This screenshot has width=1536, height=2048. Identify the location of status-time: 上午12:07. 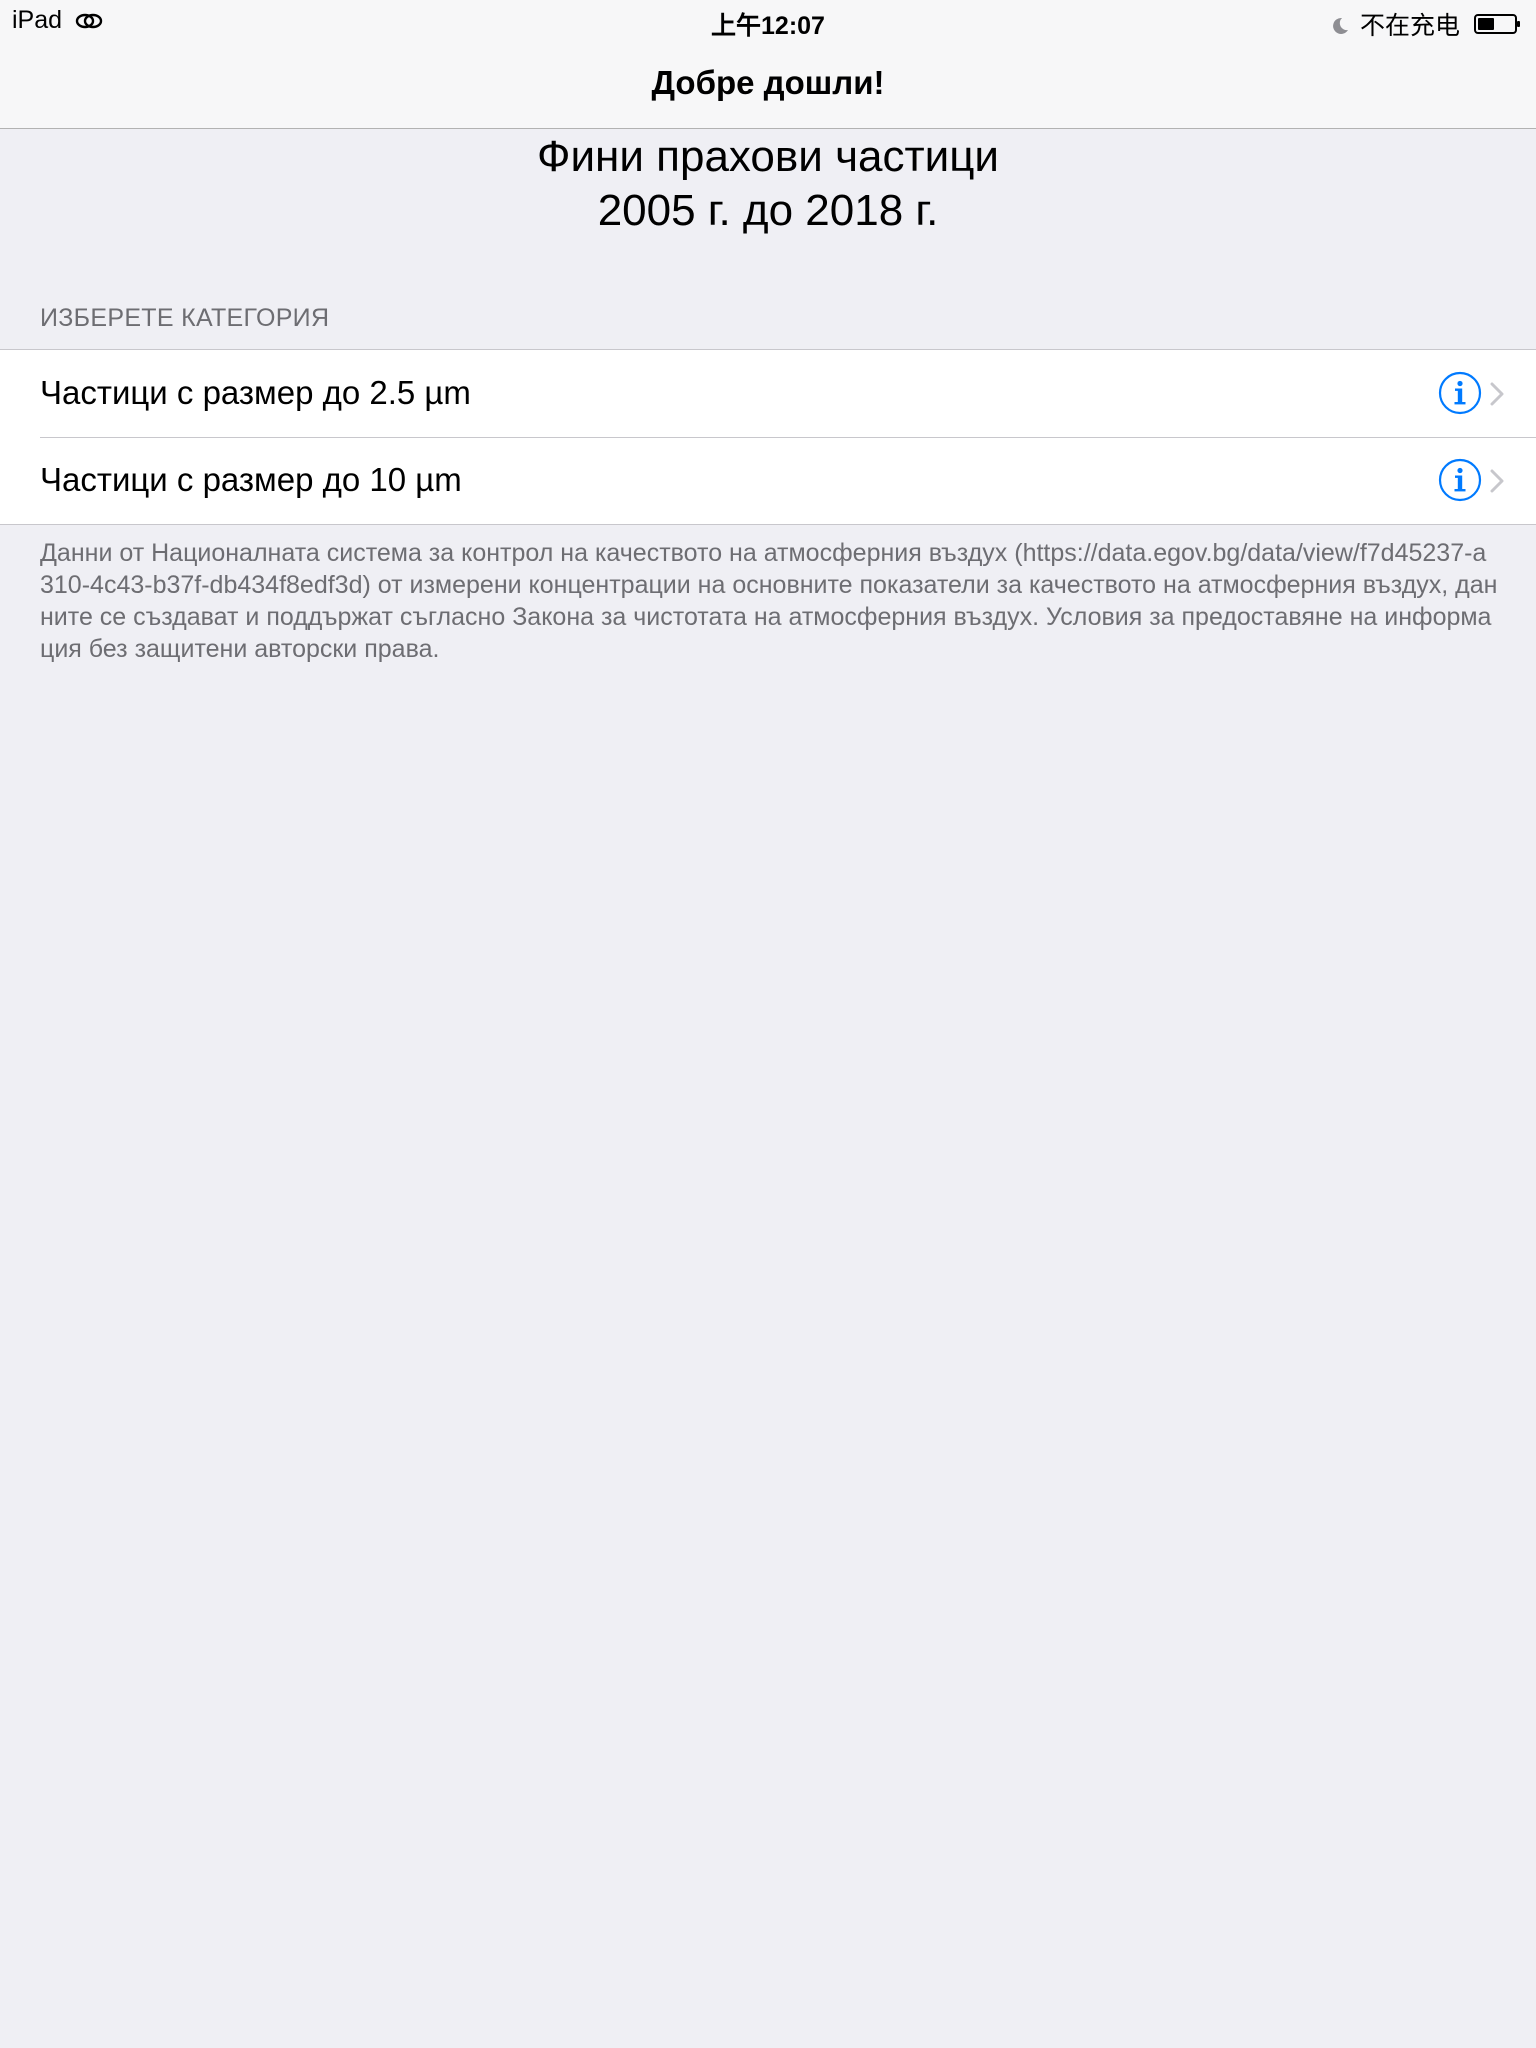
(768, 26).